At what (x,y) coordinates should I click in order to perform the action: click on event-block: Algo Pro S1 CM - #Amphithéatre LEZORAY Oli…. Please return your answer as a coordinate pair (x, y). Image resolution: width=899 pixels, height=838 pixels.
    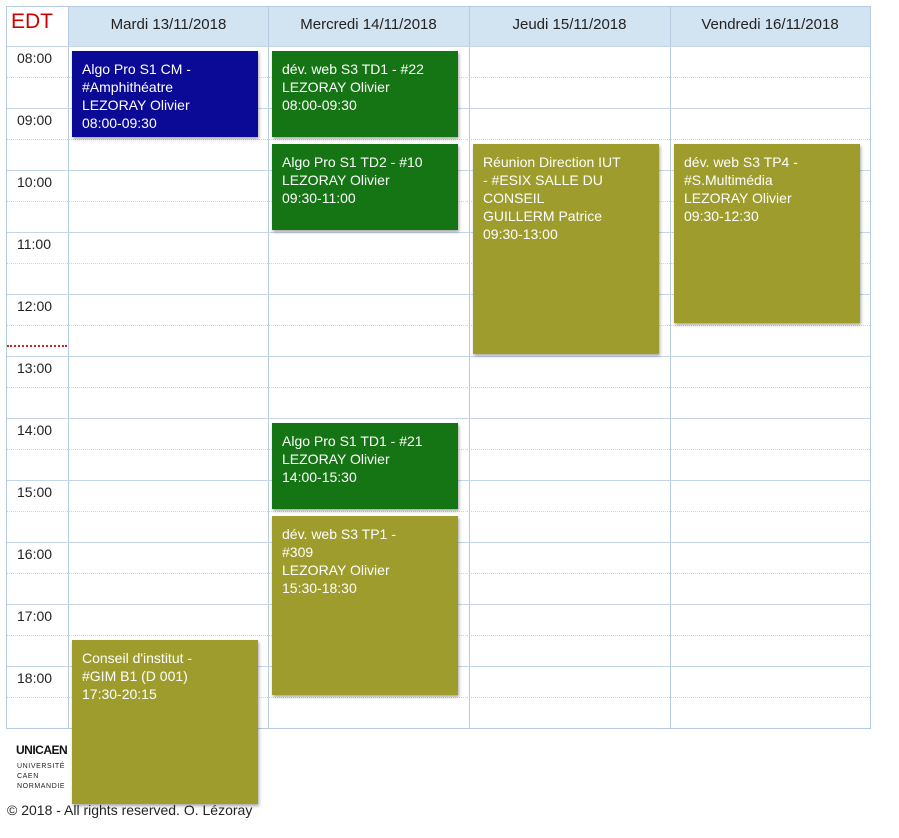
    Looking at the image, I should click on (165, 94).